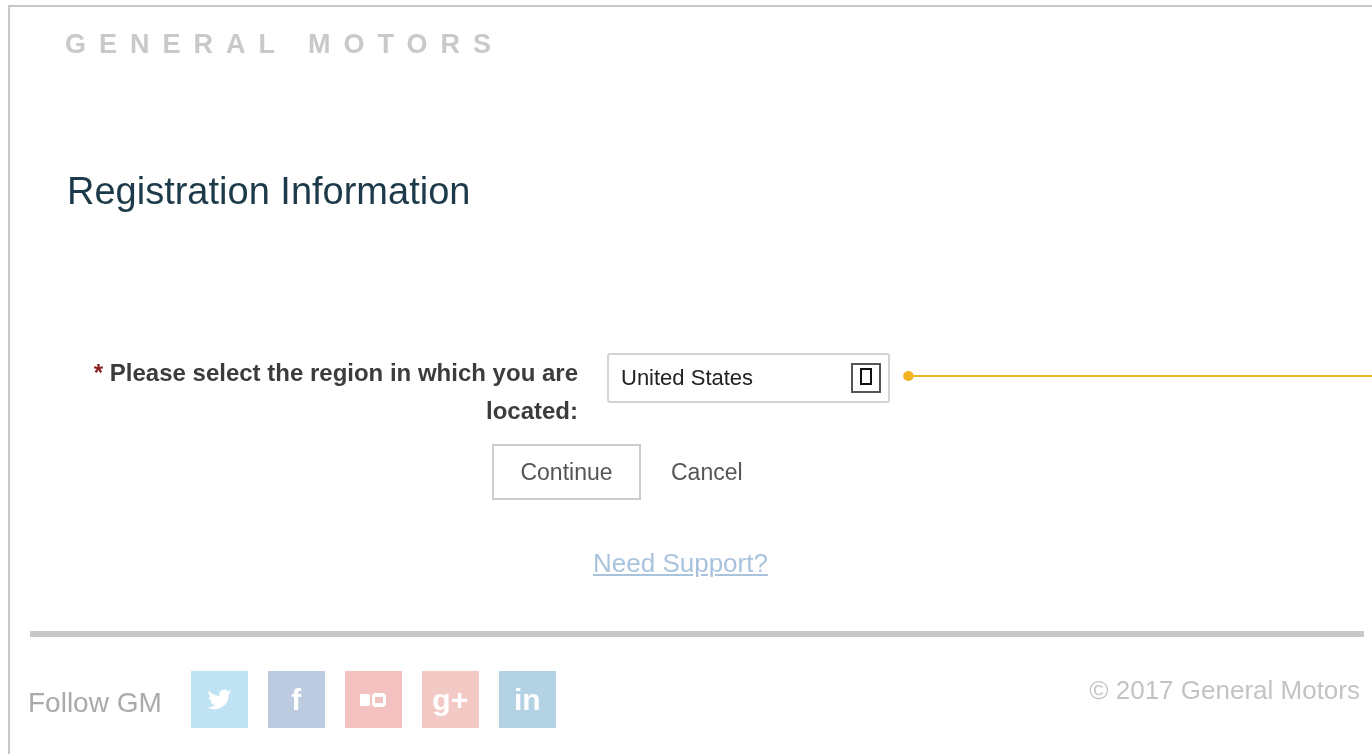 The image size is (1372, 754). Describe the element at coordinates (527, 699) in the screenshot. I see `linkedin-icon: in` at that location.